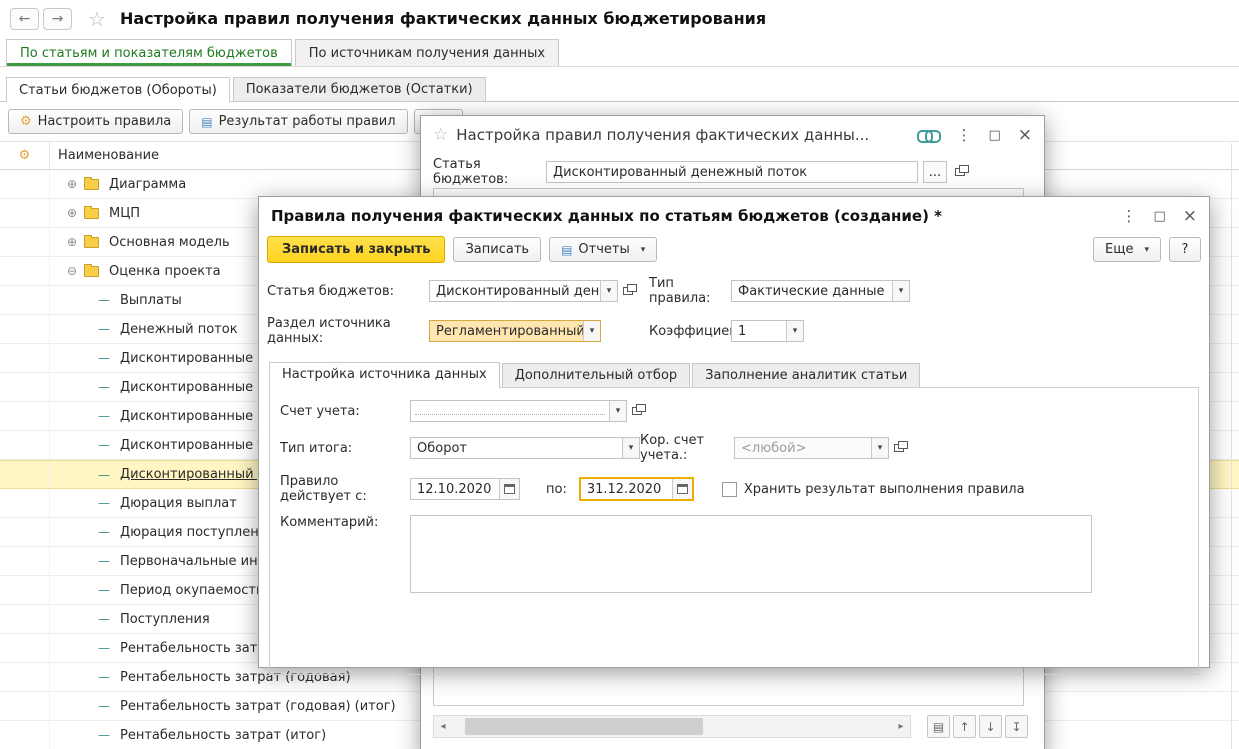 The width and height of the screenshot is (1239, 749). What do you see at coordinates (198, 532) in the screenshot?
I see `tree-item-label: Дюрация поступлений` at bounding box center [198, 532].